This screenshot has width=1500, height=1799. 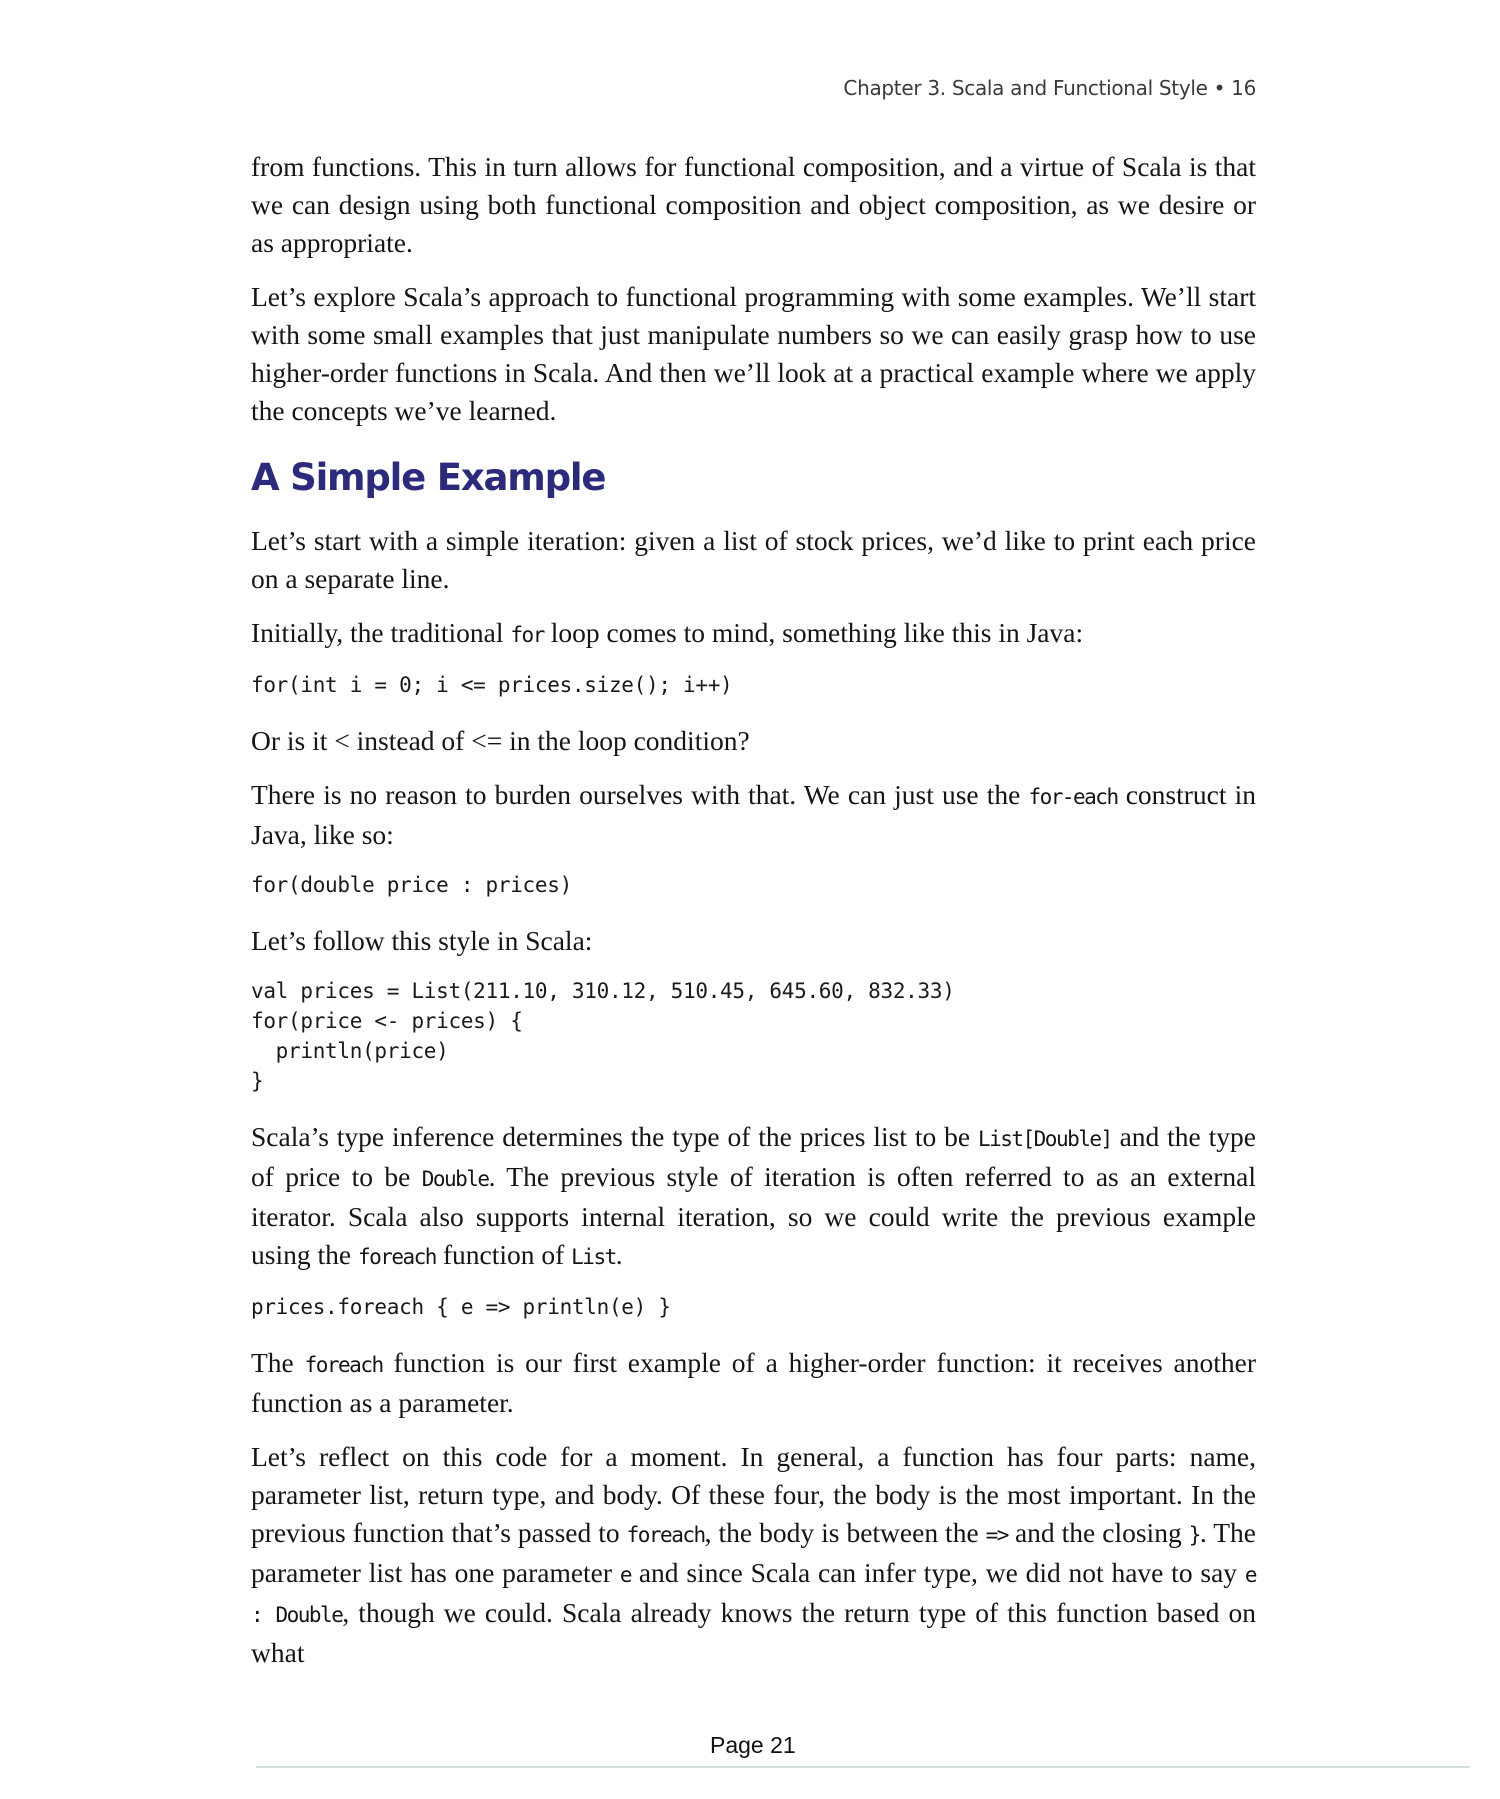 What do you see at coordinates (619, 1254) in the screenshot?
I see `text-run: .` at bounding box center [619, 1254].